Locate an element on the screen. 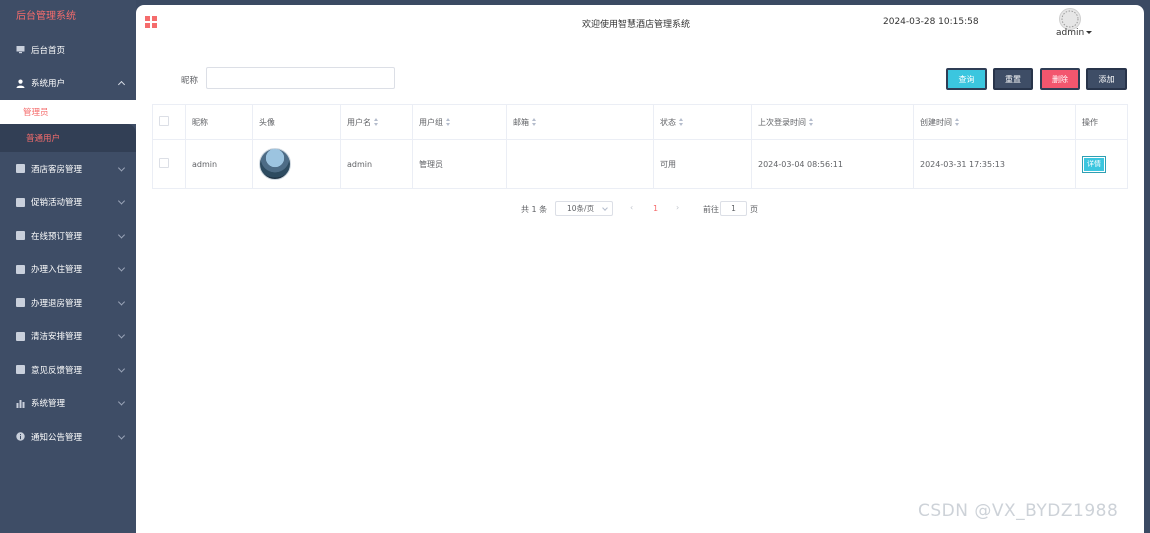  info-icon is located at coordinates (20, 436).